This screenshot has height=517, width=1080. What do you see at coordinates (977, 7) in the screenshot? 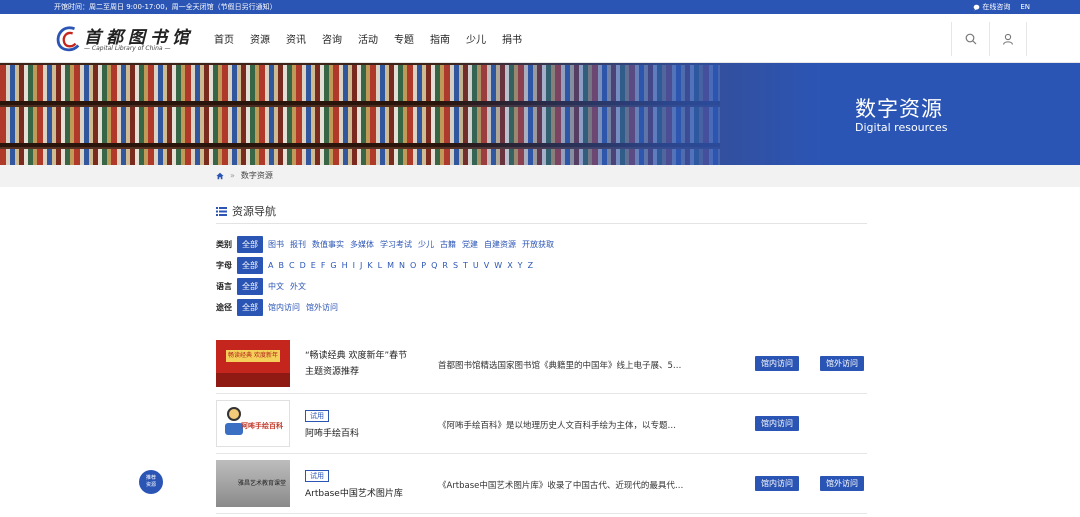
I see `chat-bubble-icon` at bounding box center [977, 7].